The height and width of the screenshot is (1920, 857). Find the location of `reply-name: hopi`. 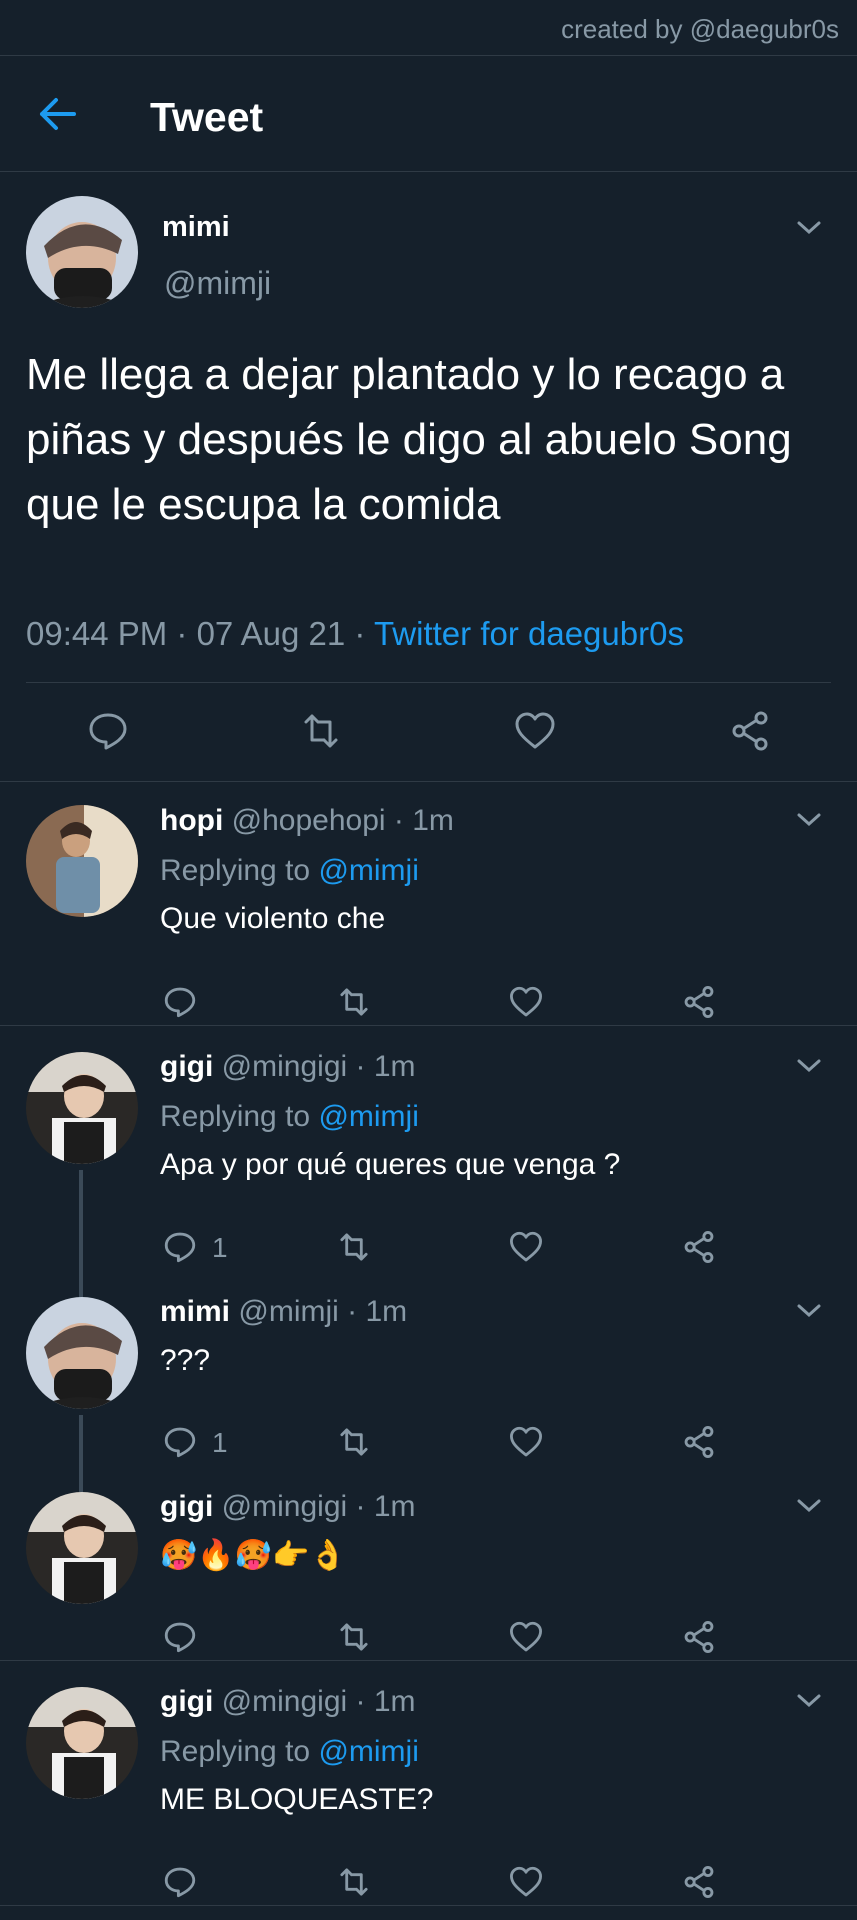

reply-name: hopi is located at coordinates (192, 820).